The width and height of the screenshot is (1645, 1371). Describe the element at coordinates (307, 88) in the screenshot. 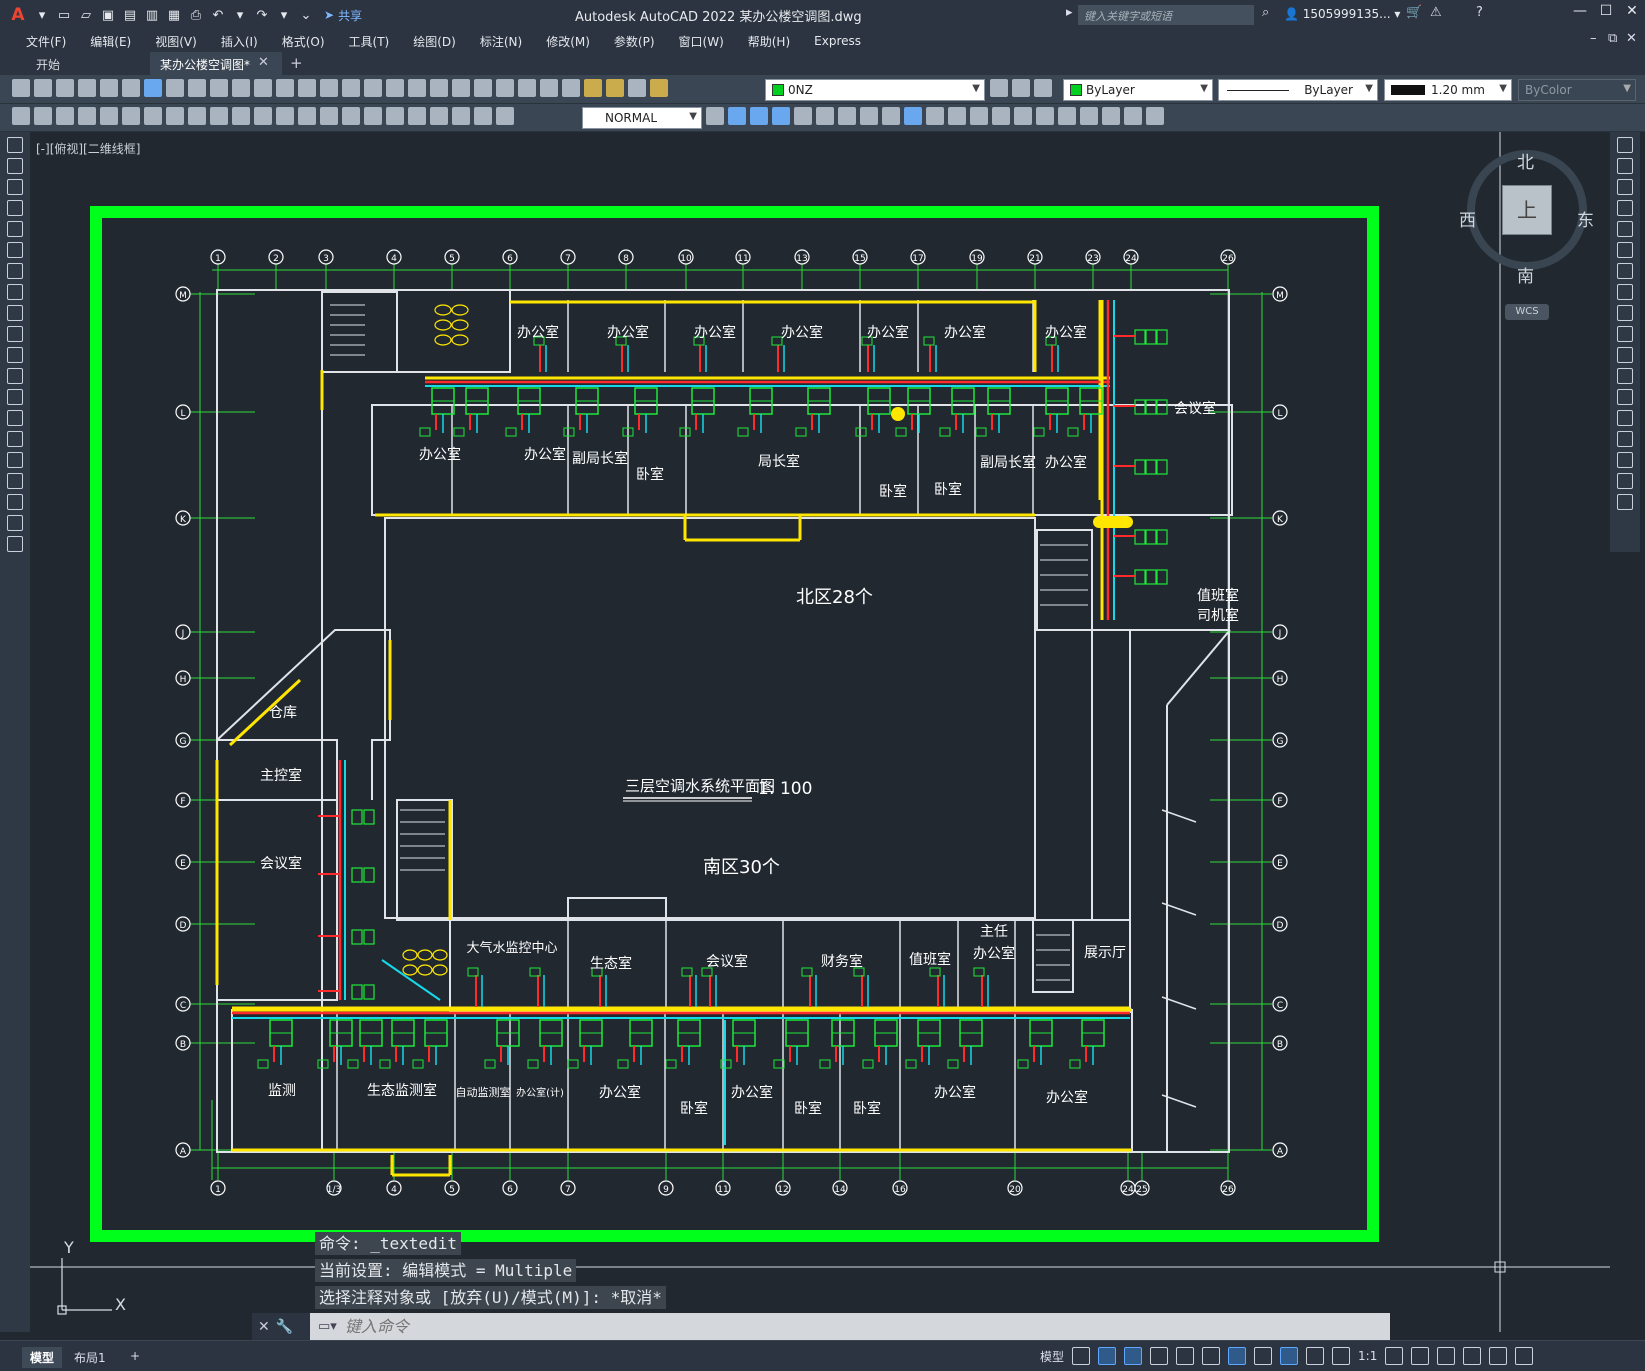

I see `redo-icon` at that location.